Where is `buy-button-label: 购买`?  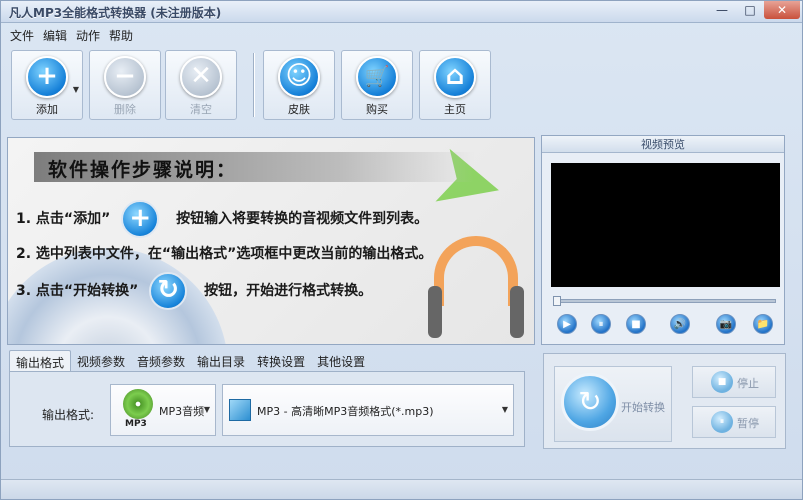 buy-button-label: 购买 is located at coordinates (377, 109).